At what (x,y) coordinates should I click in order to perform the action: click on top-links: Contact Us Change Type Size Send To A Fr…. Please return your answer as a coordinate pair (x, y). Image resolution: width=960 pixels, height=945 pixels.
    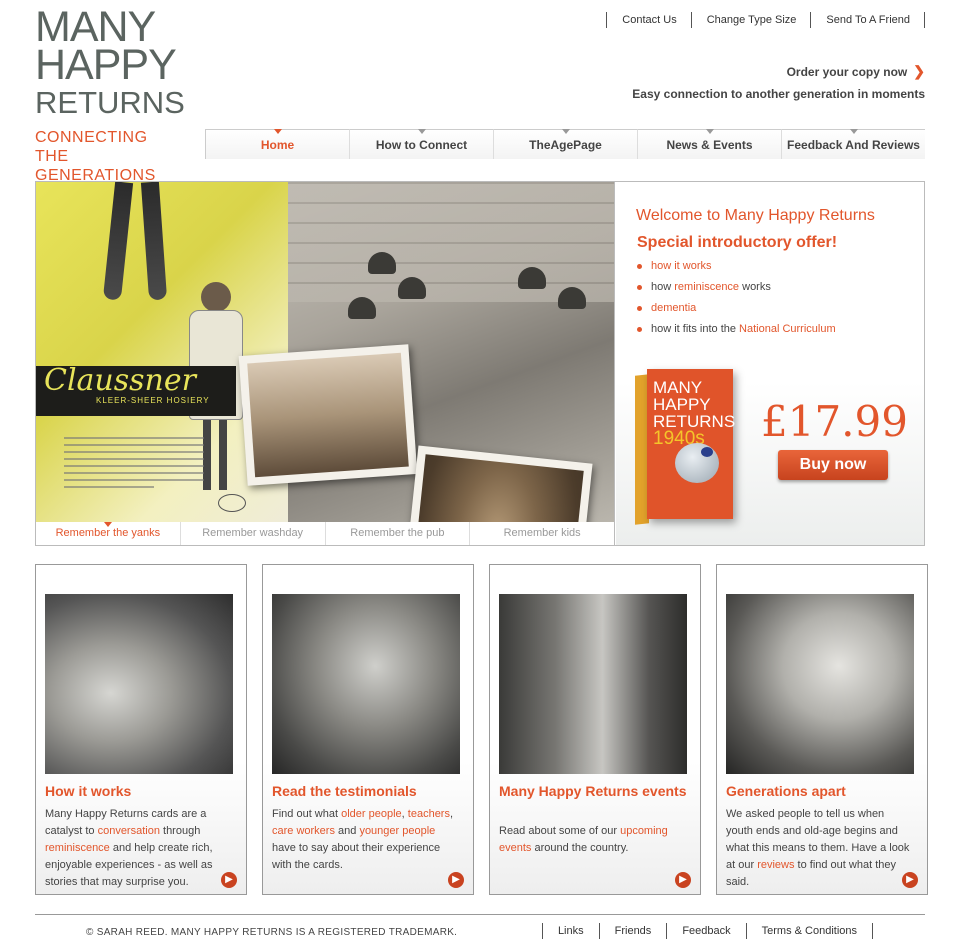
    Looking at the image, I should click on (765, 20).